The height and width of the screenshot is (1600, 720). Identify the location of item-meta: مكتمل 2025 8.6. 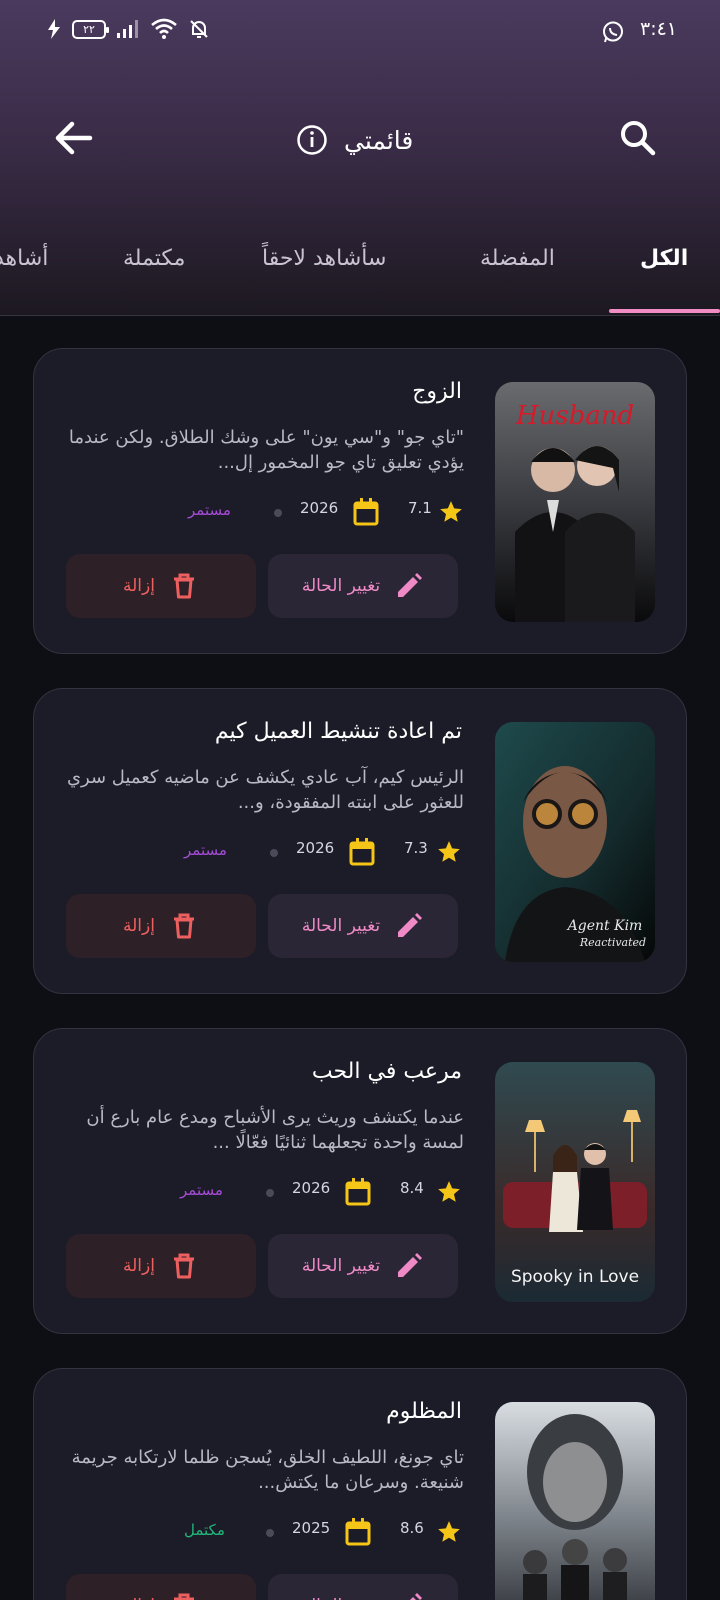
(322, 1532).